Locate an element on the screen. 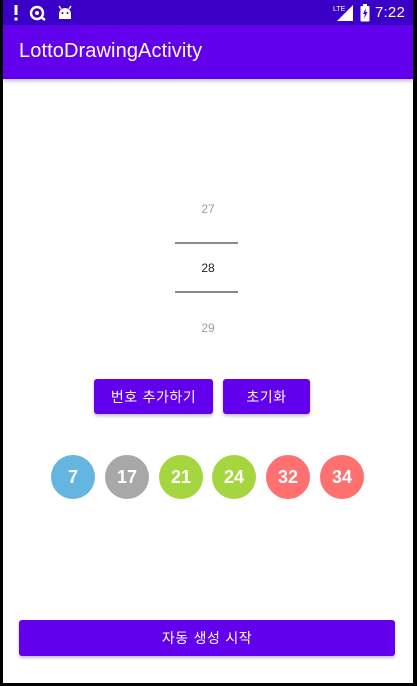 This screenshot has height=686, width=417. picker-divider-bottom is located at coordinates (206, 292).